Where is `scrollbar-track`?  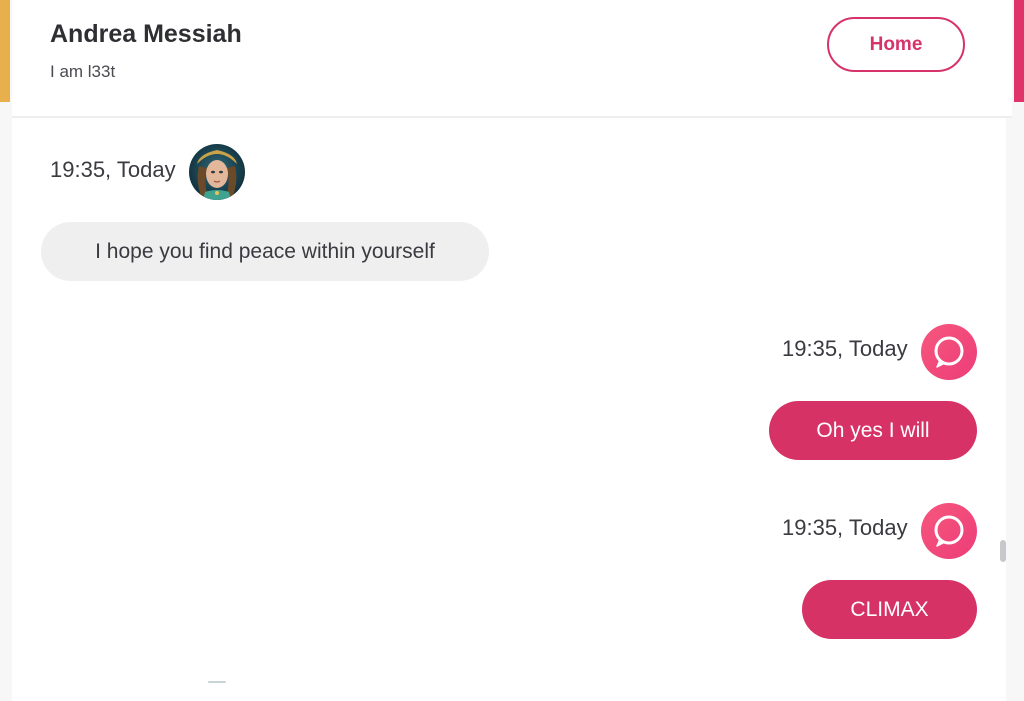 scrollbar-track is located at coordinates (1015, 409).